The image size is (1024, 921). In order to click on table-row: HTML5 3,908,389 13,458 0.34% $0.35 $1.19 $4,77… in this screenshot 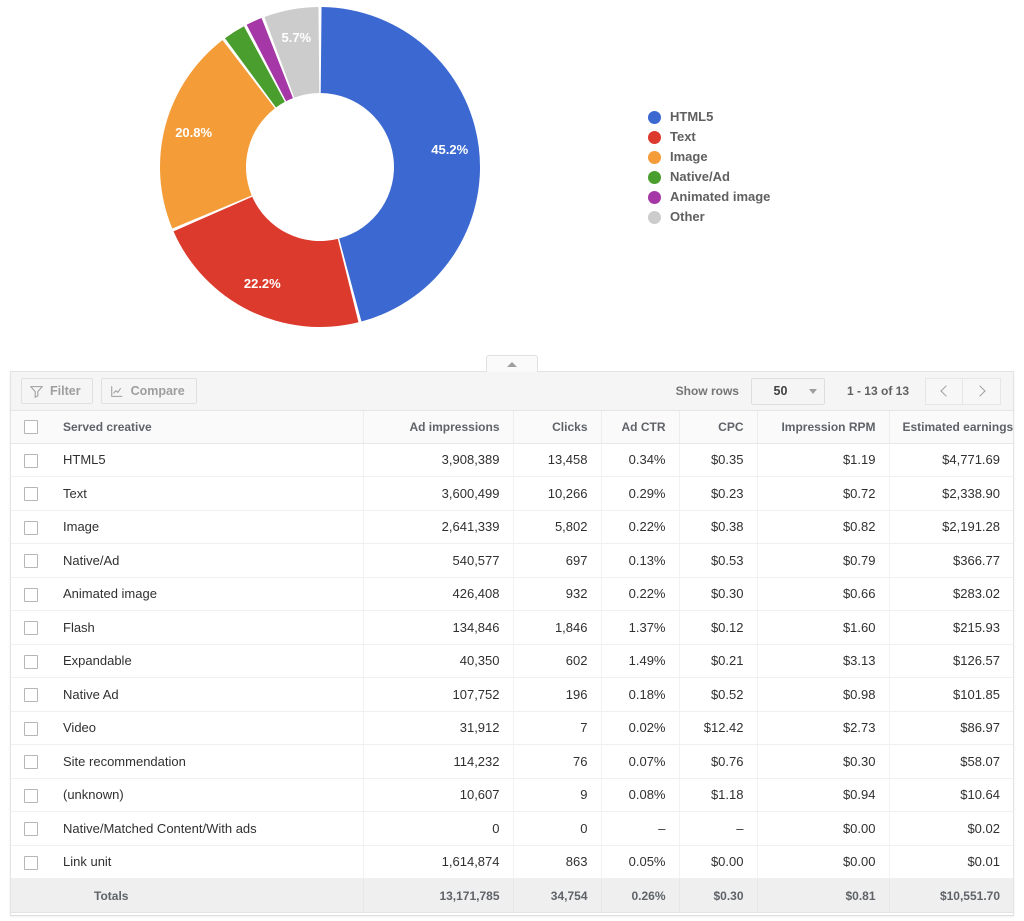, I will do `click(512, 460)`.